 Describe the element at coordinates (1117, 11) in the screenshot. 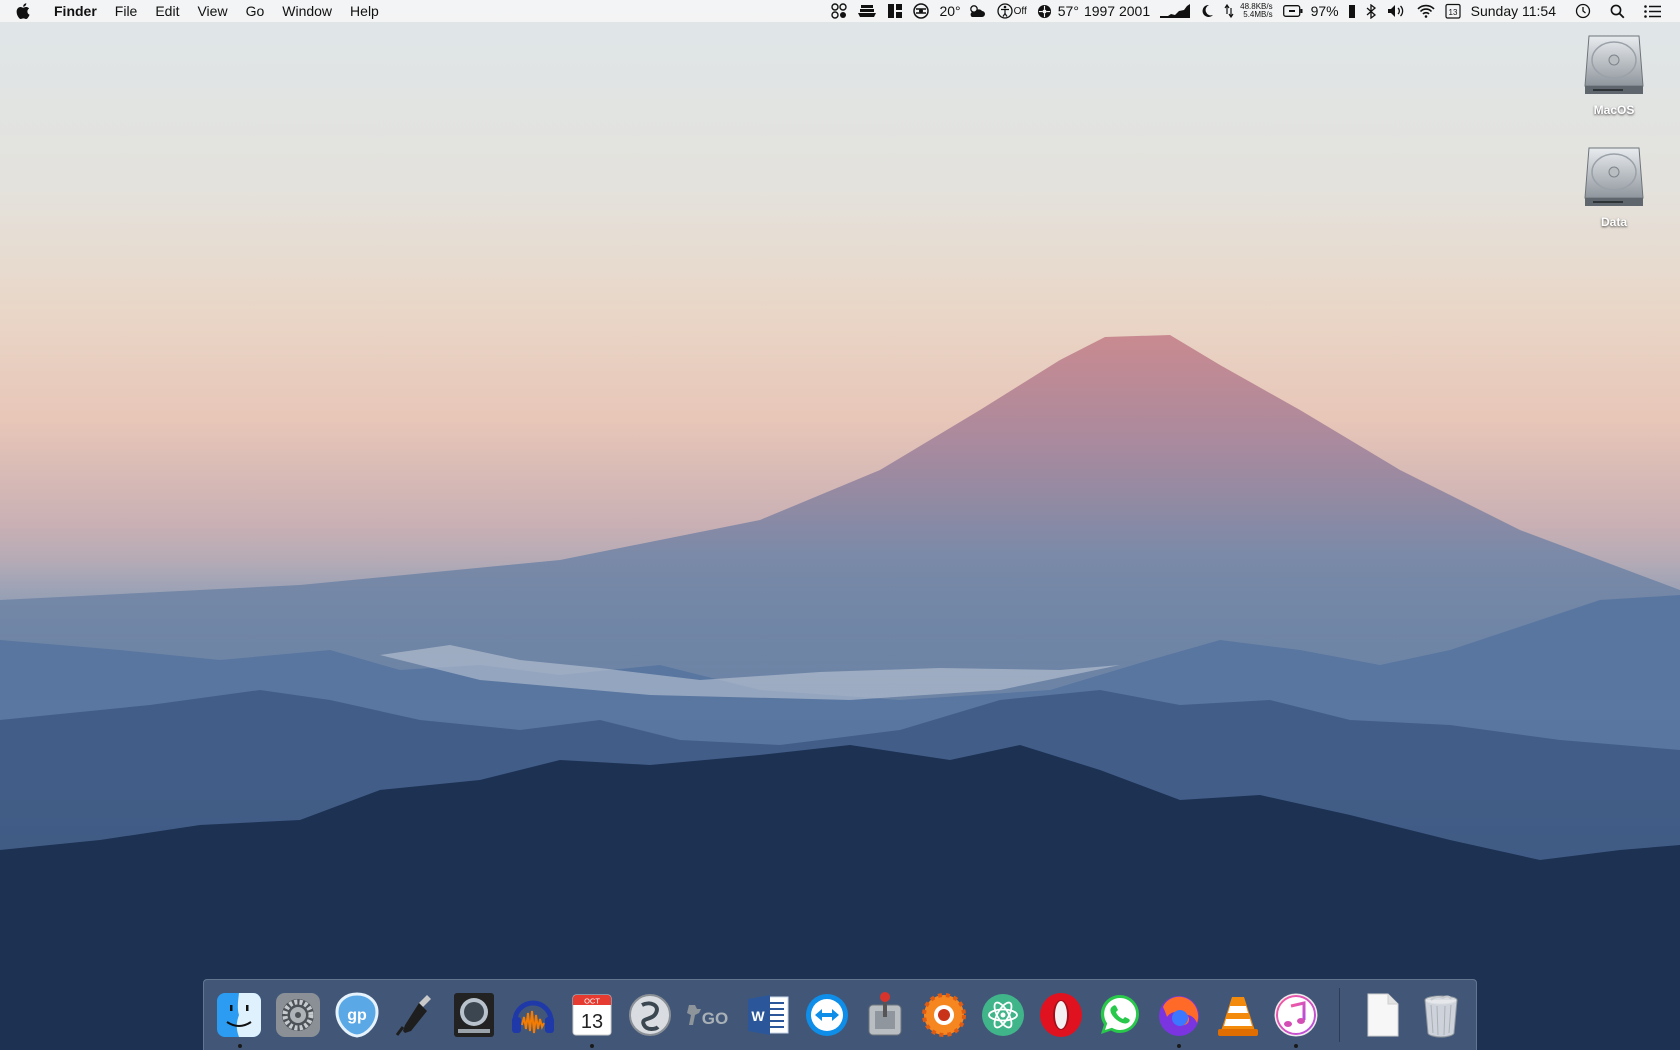

I see `fan-speeds: 1997 2001` at that location.